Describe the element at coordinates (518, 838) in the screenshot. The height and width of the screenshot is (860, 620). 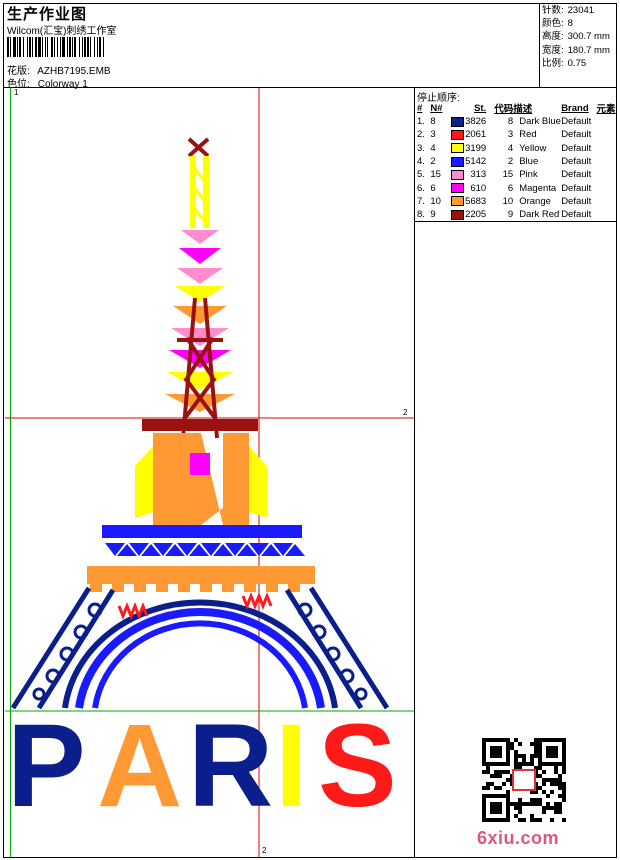
I see `watermark-text: 6xiu.com` at that location.